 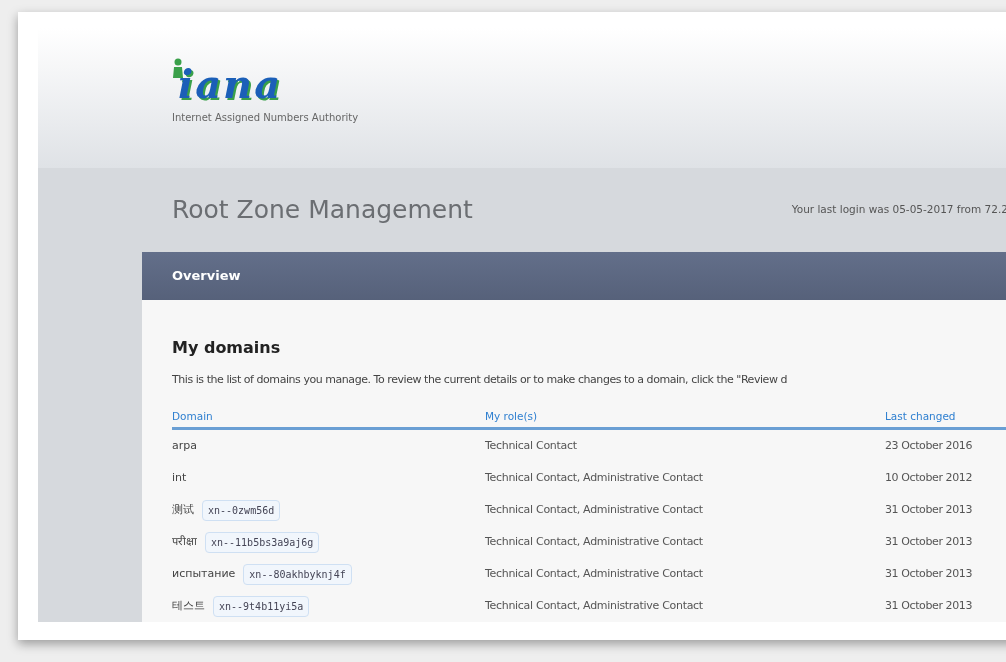 What do you see at coordinates (188, 606) in the screenshot?
I see `domain-name: 테스트` at bounding box center [188, 606].